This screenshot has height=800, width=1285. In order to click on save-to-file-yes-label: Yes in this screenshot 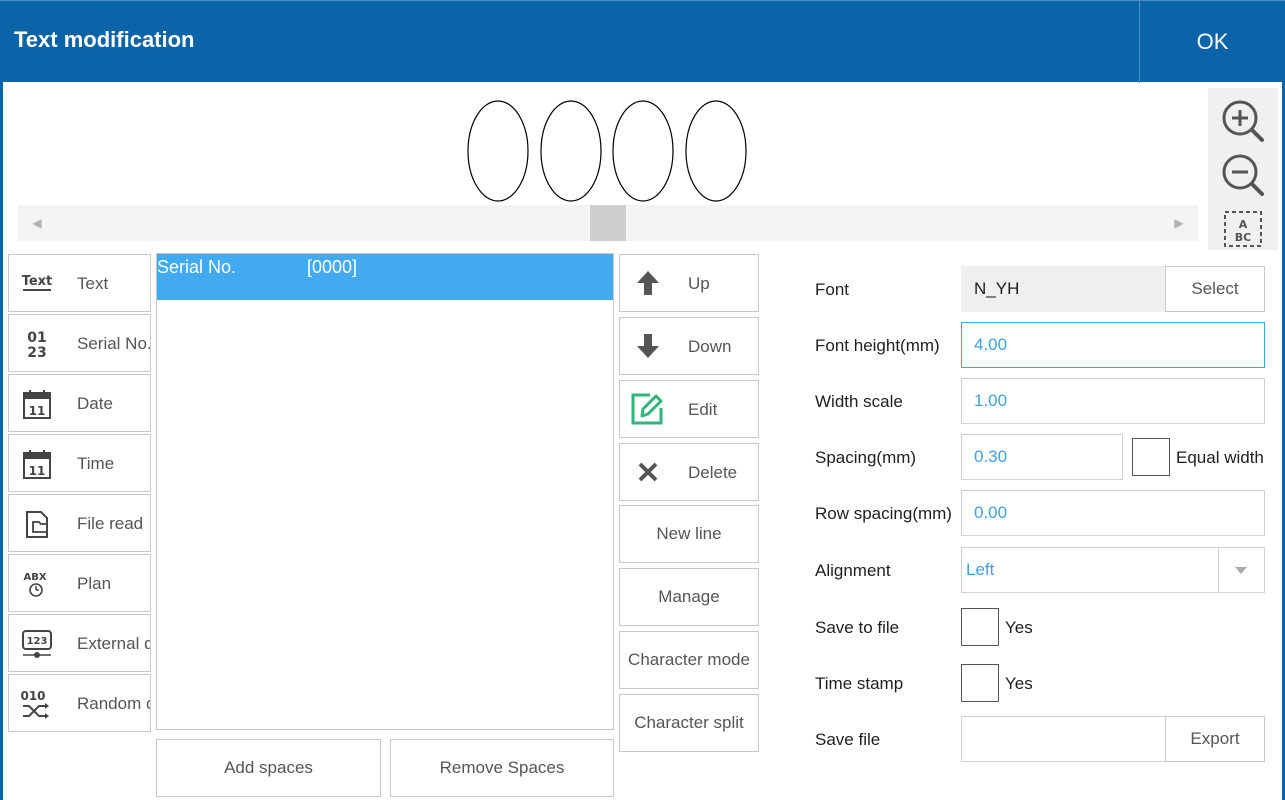, I will do `click(1019, 627)`.